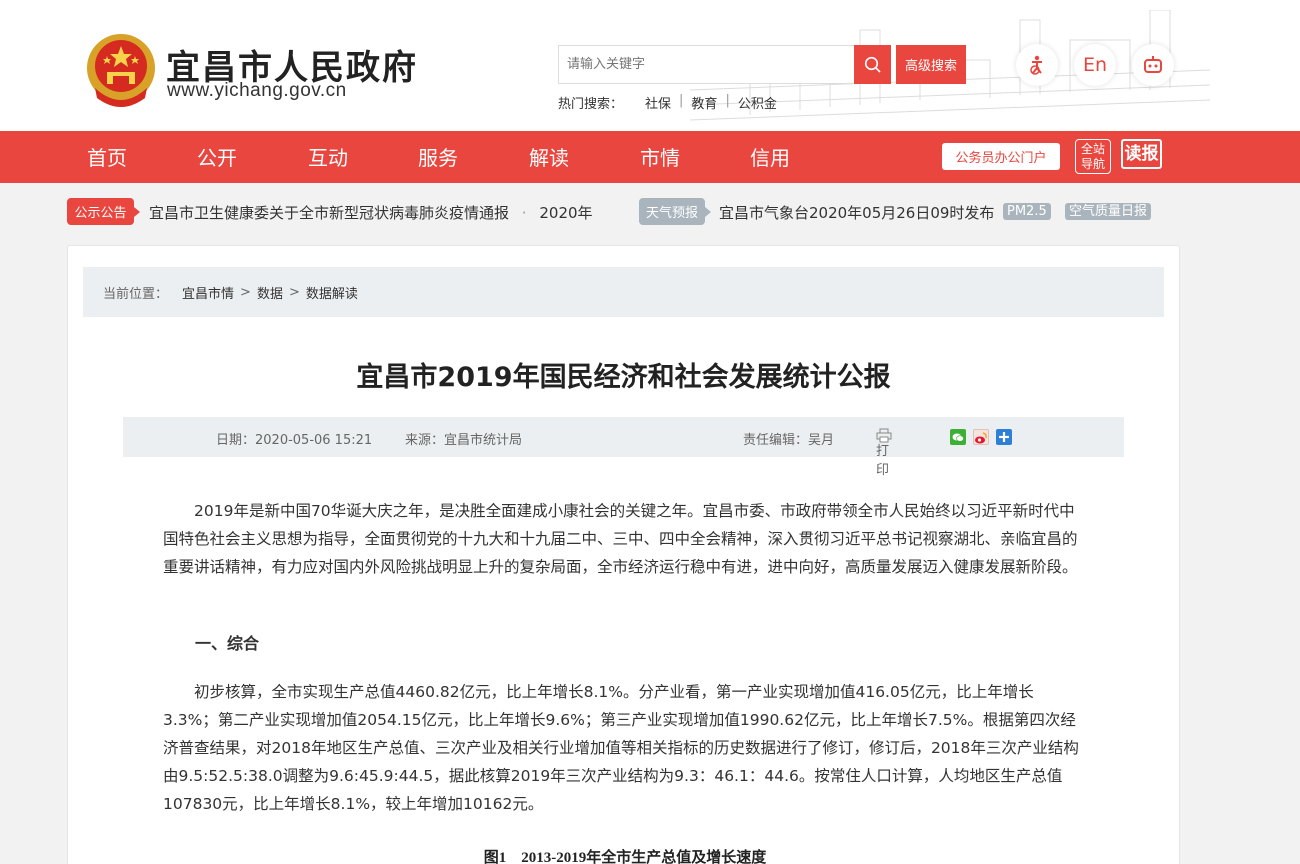  I want to click on search-icon, so click(872, 64).